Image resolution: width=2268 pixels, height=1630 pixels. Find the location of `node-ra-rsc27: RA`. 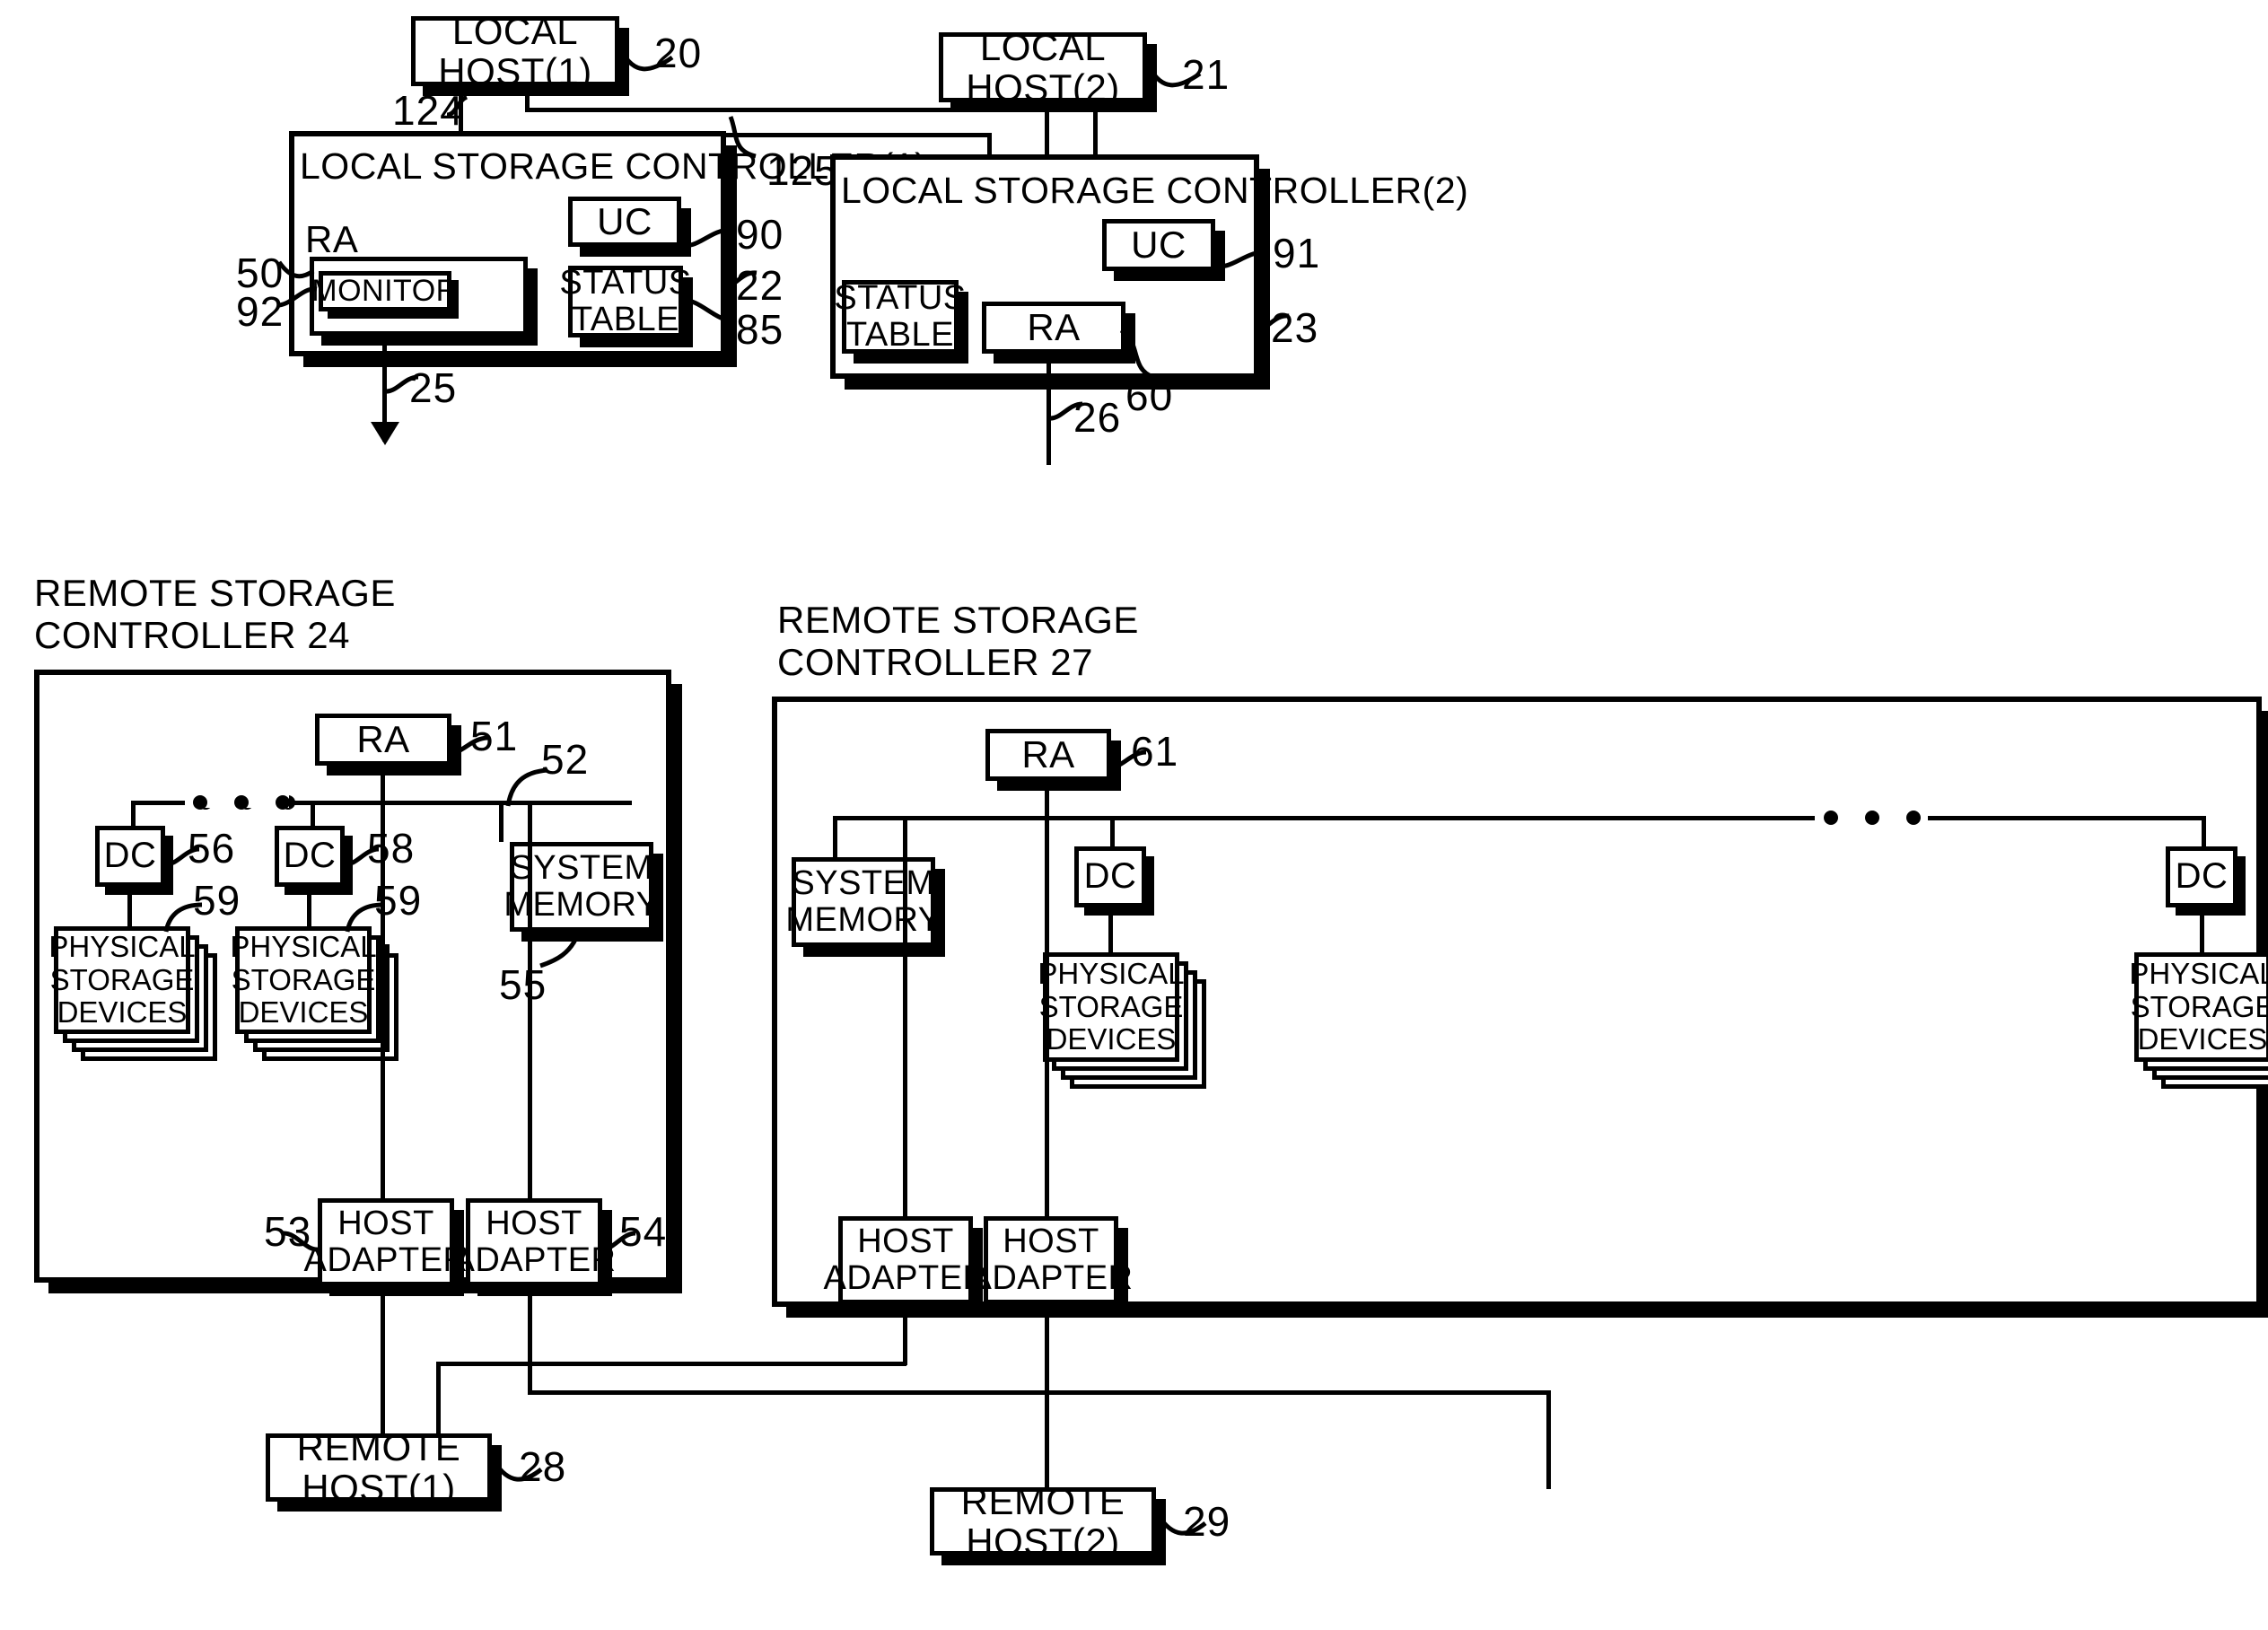

node-ra-rsc27: RA is located at coordinates (1048, 755).